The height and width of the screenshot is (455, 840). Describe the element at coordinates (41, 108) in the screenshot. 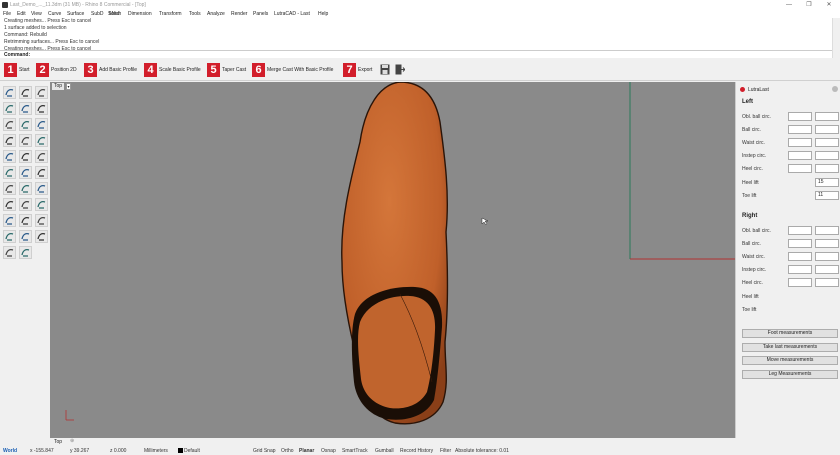

I see `curve-icon` at that location.